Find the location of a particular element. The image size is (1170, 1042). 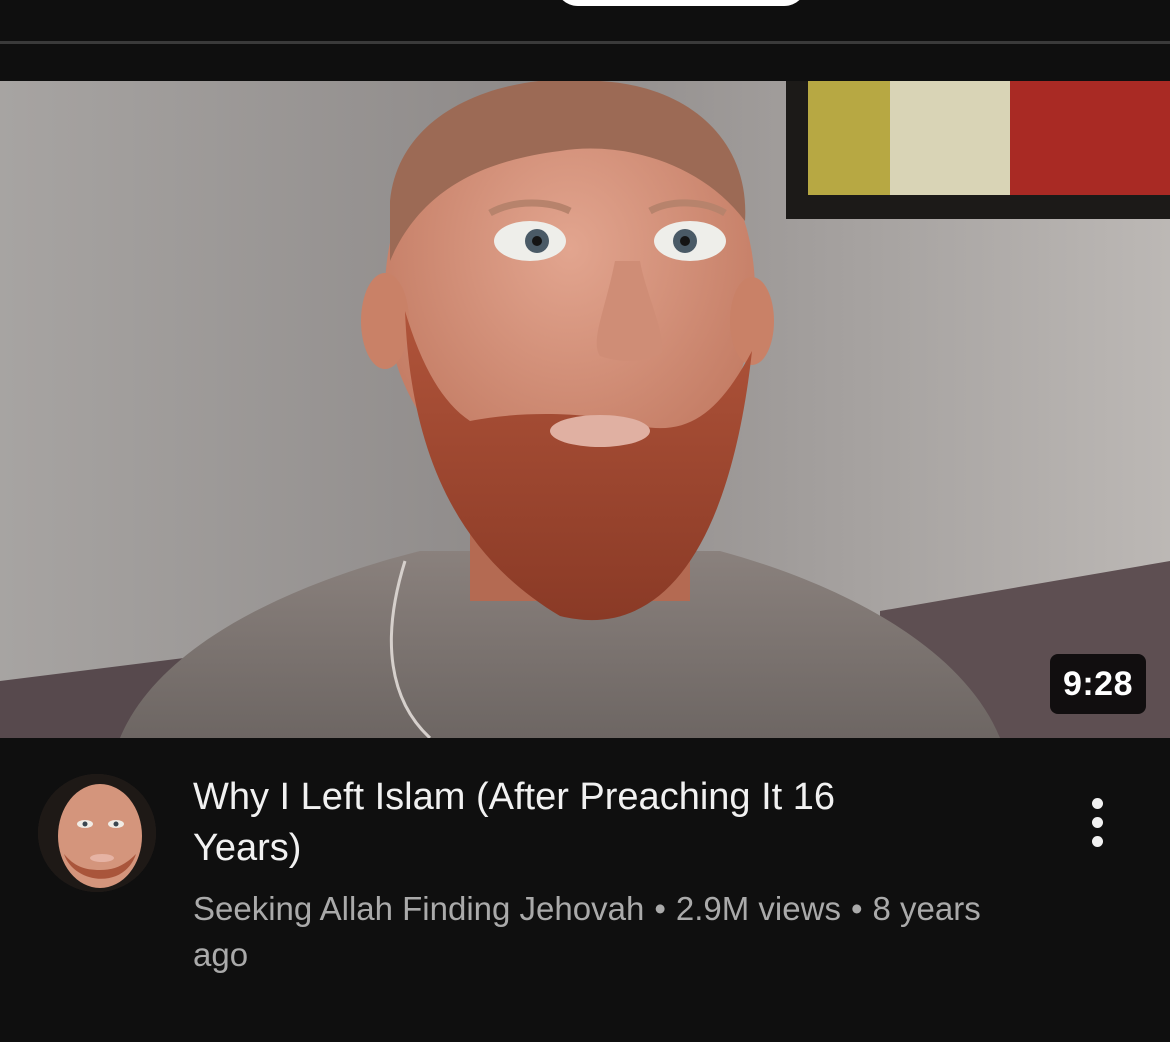

more-options-button is located at coordinates (1098, 822).